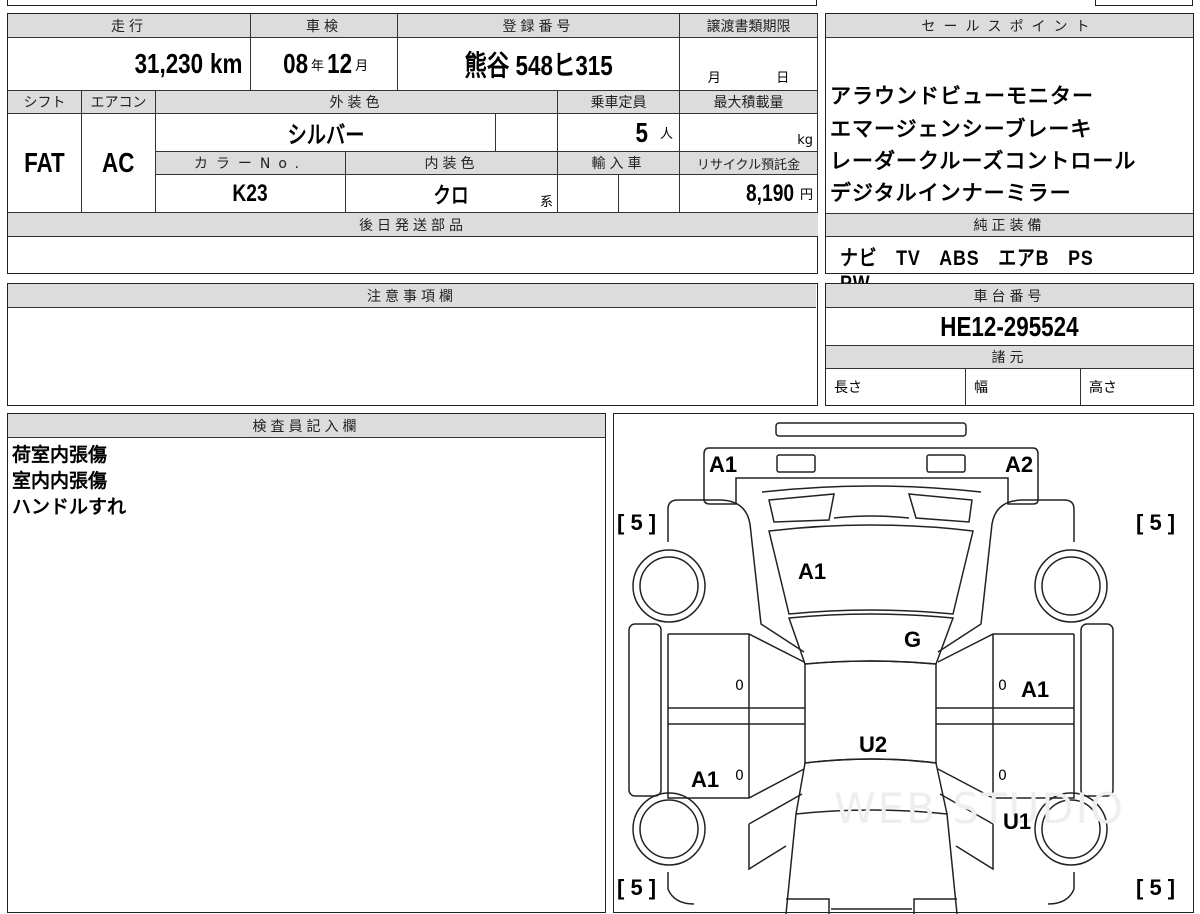 The height and width of the screenshot is (914, 1200). Describe the element at coordinates (645, 710) in the screenshot. I see `side-step-left` at that location.